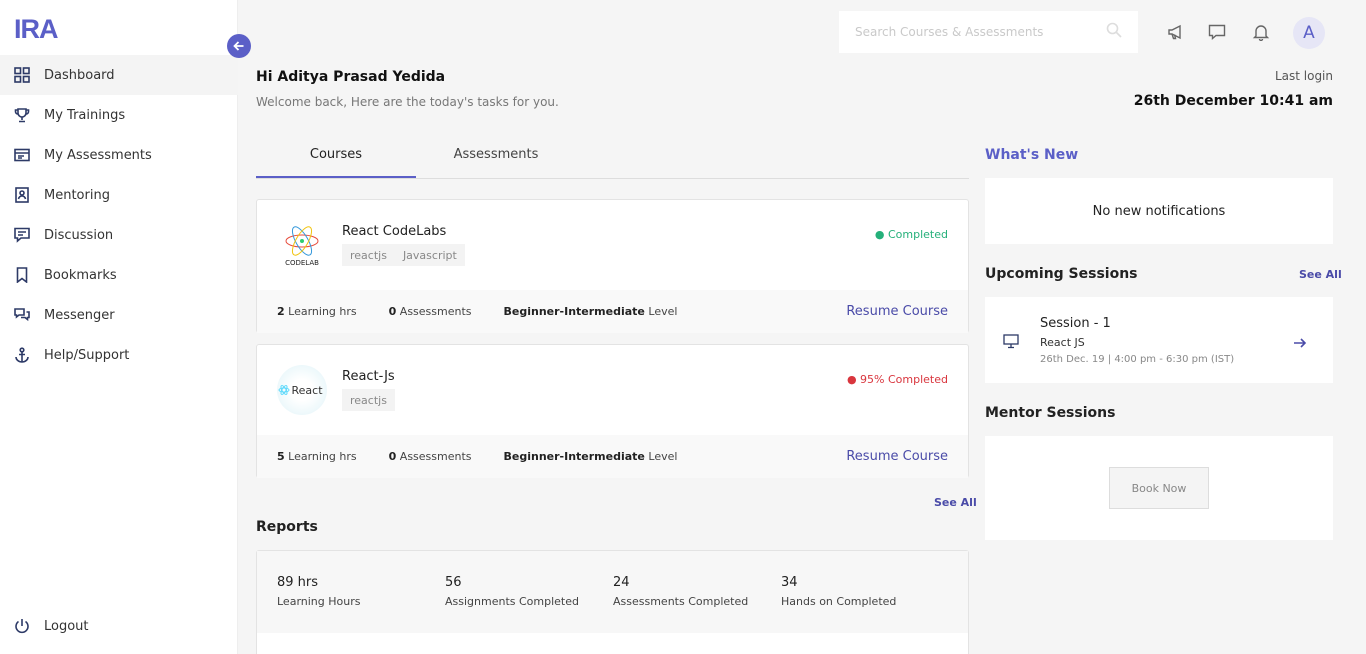  I want to click on messages-icon, so click(22, 315).